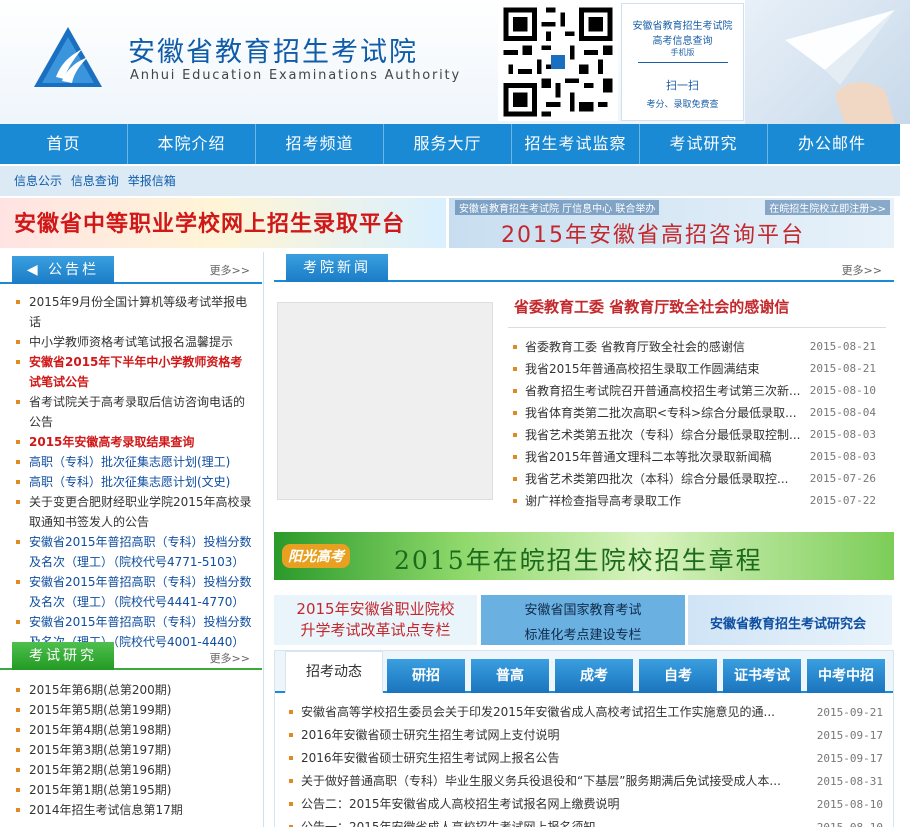 This screenshot has width=910, height=827. I want to click on announcement-more-link: 更多>>, so click(230, 270).